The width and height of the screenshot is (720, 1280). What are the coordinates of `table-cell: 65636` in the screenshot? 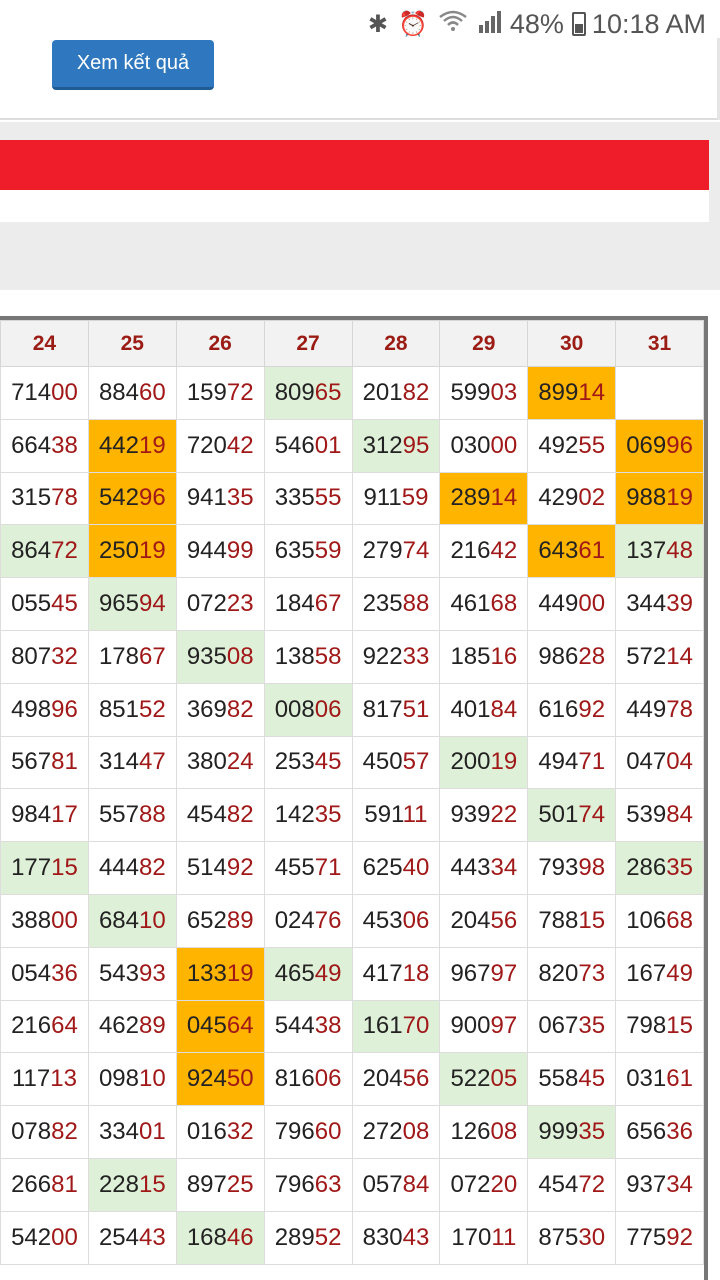 It's located at (659, 1132).